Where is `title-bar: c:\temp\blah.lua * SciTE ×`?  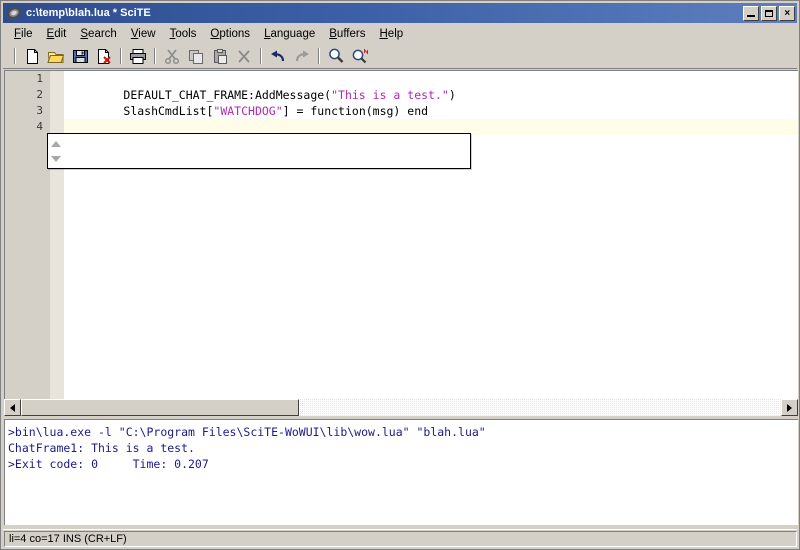
title-bar: c:\temp\blah.lua * SciTE × is located at coordinates (400, 13).